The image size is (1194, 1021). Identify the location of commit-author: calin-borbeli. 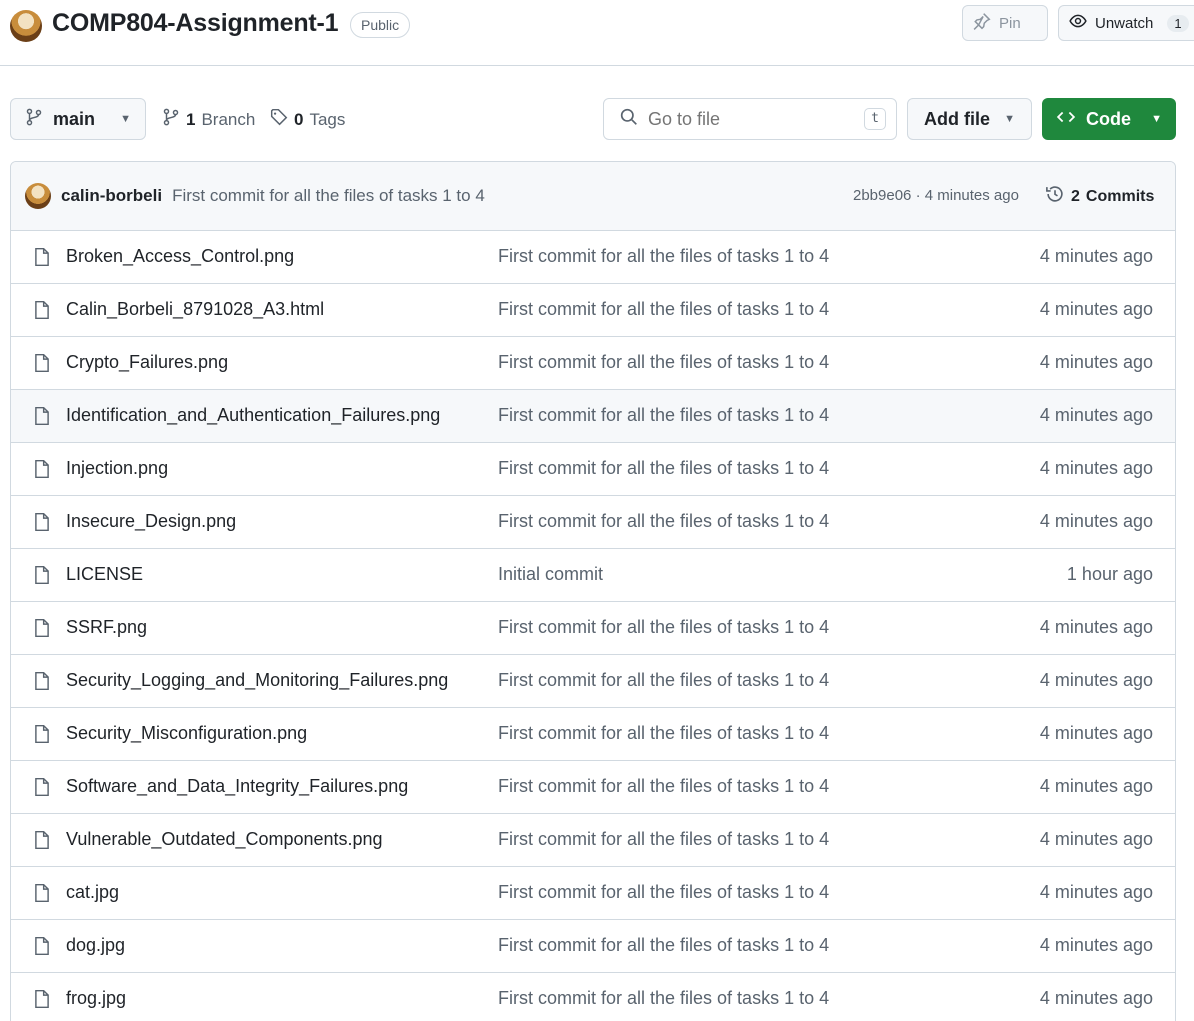
(111, 196).